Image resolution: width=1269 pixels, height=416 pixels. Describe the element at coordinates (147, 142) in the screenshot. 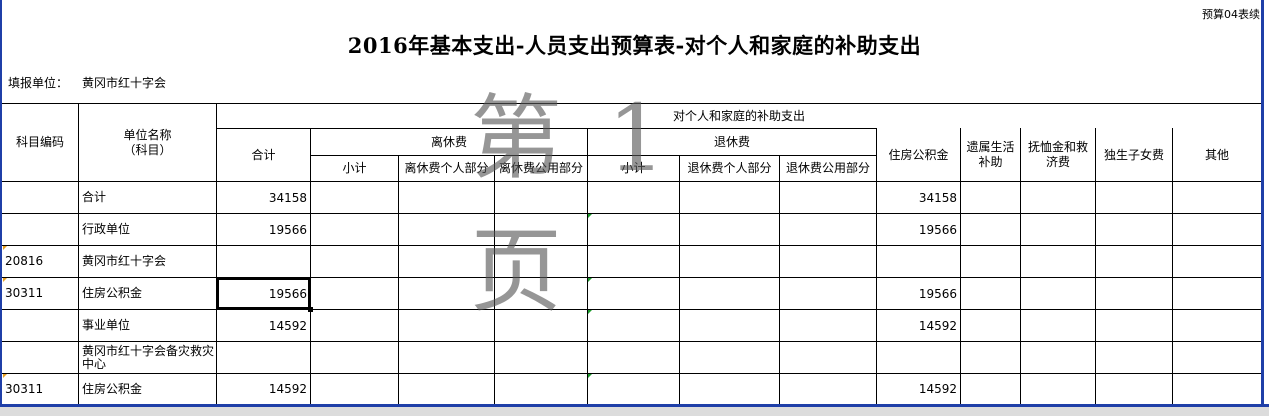

I see `header-name: 单位名称 （科目）` at that location.